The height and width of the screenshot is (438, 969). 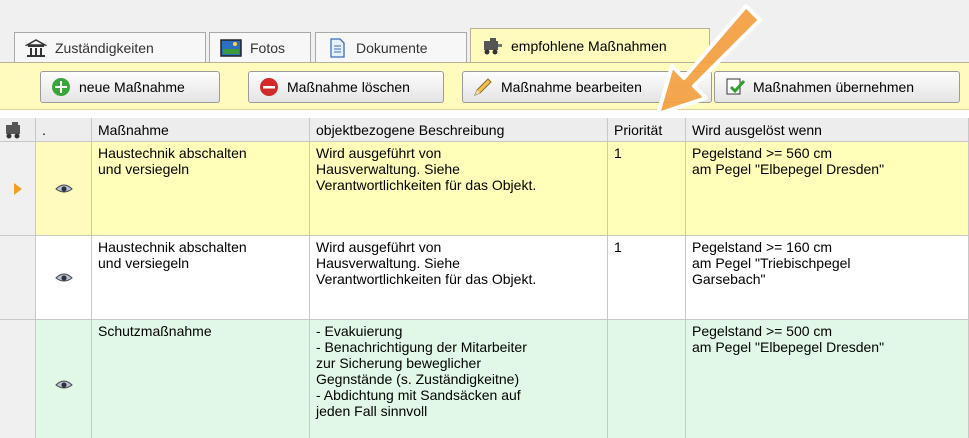 I want to click on edit-measure-button: Maßnahme bearbeiten, so click(x=587, y=87).